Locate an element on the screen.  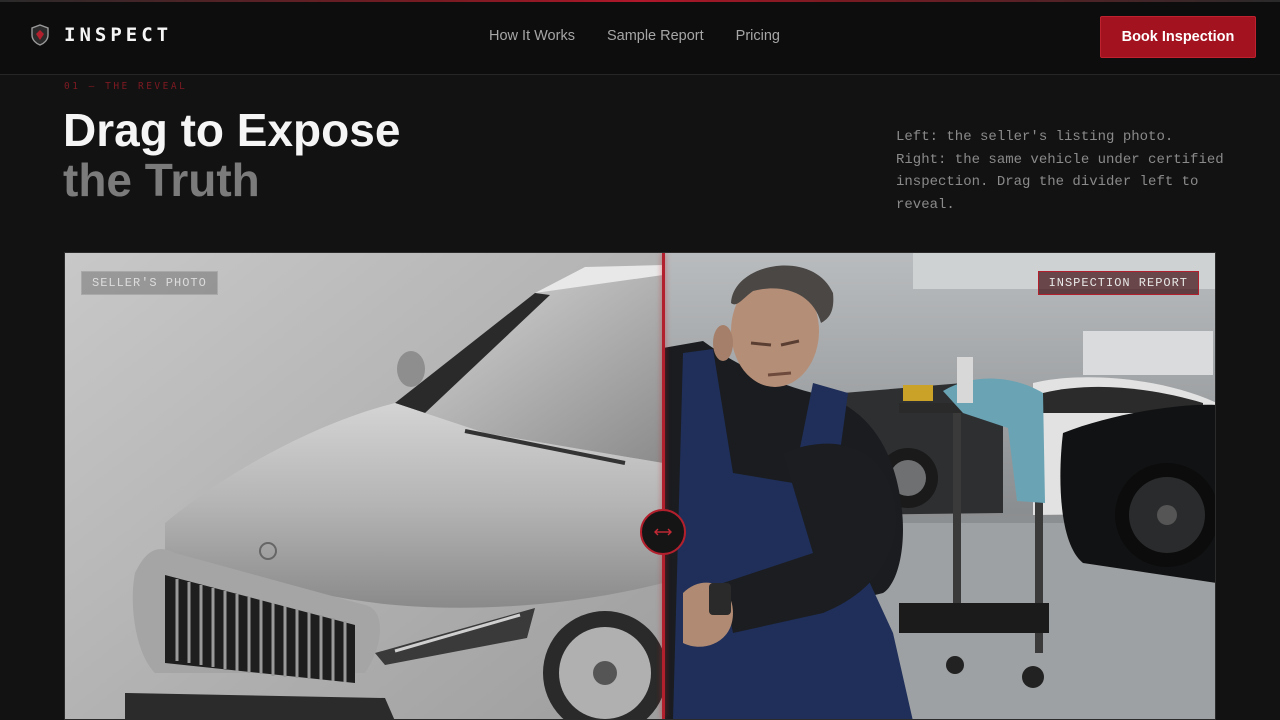
inspection-report-label: INSPECTION REPORT is located at coordinates (1118, 283).